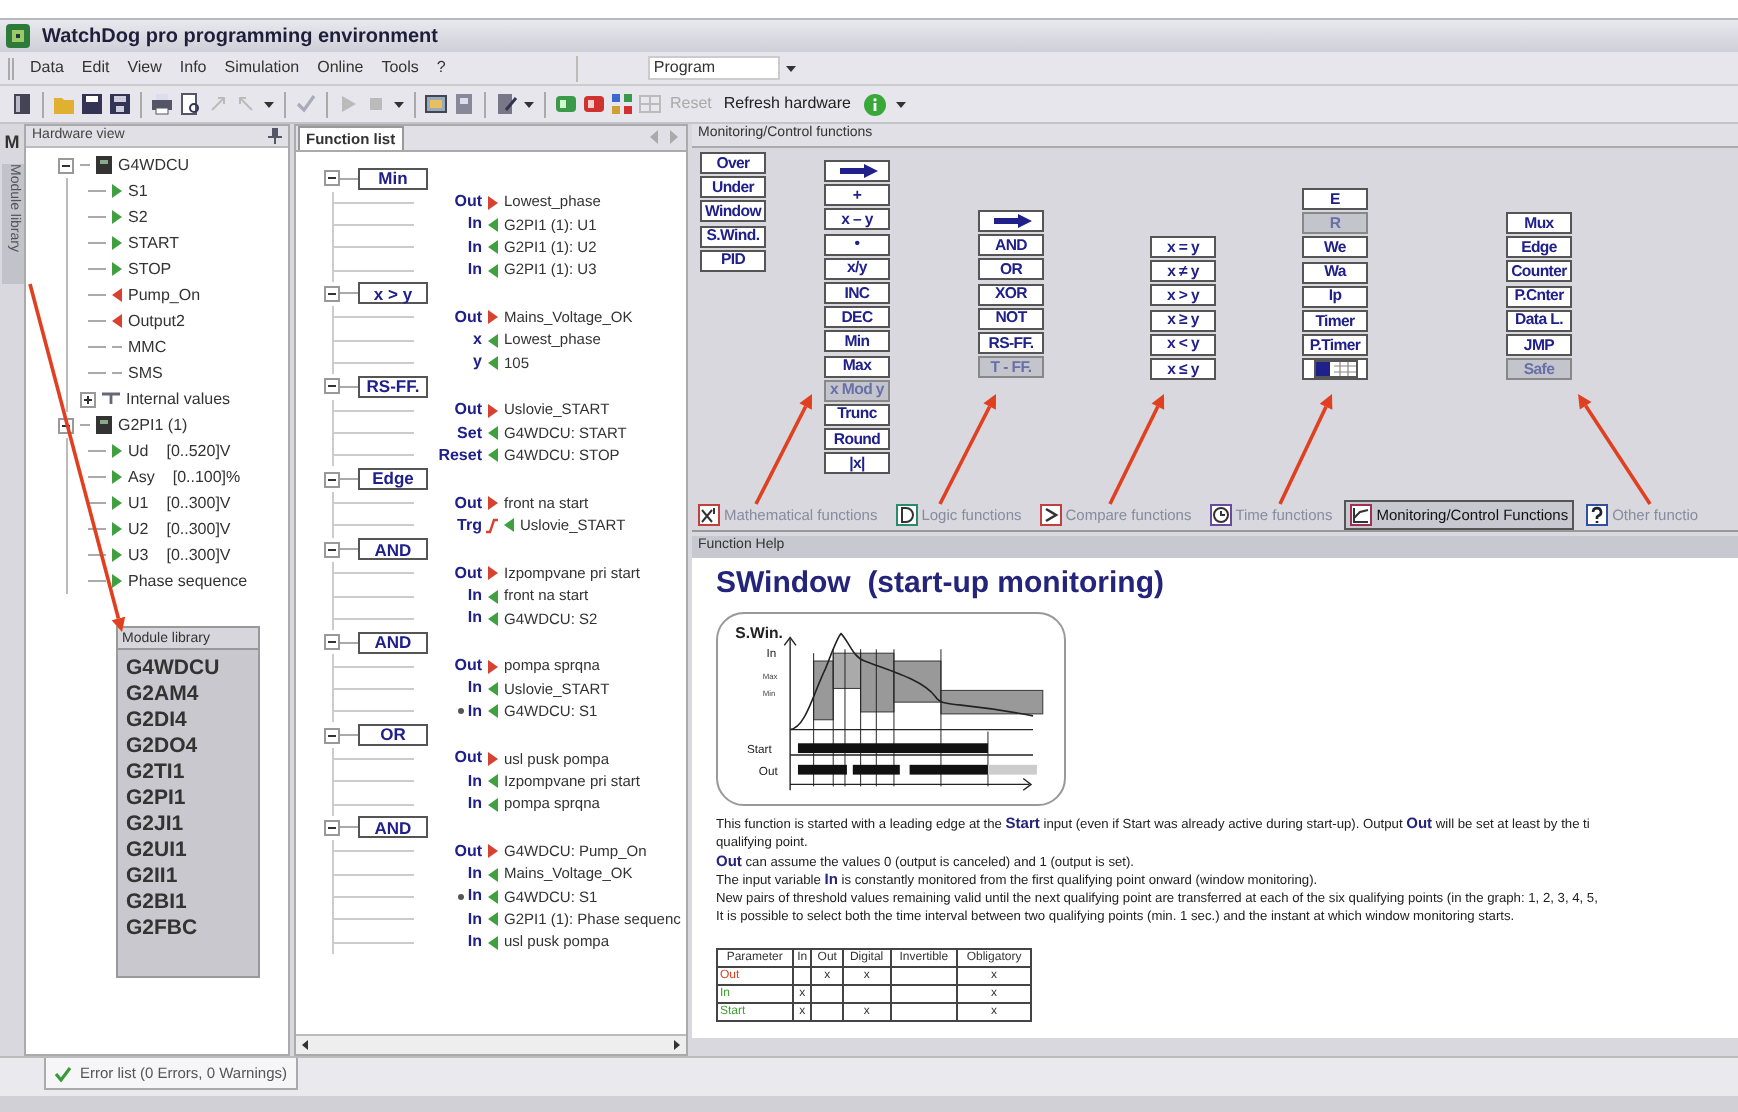 The width and height of the screenshot is (1738, 1112). I want to click on calendar-icon, so click(1335, 369).